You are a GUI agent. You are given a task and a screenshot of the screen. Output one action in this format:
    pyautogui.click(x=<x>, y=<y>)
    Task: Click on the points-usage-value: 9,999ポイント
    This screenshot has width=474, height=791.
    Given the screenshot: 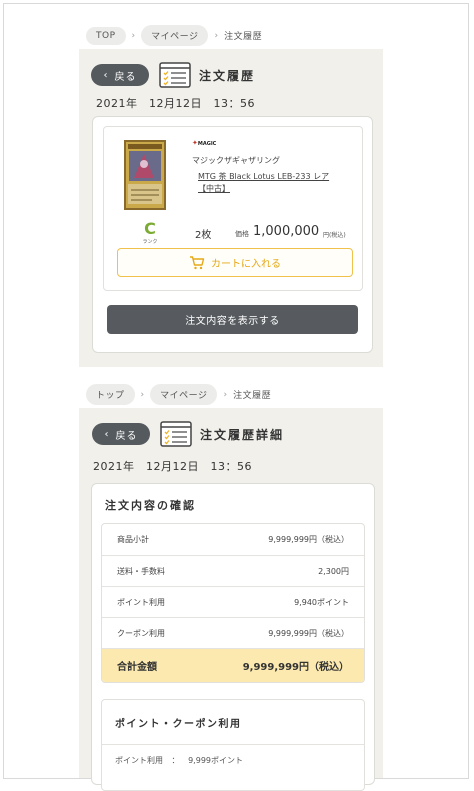 What is the action you would take?
    pyautogui.click(x=215, y=760)
    